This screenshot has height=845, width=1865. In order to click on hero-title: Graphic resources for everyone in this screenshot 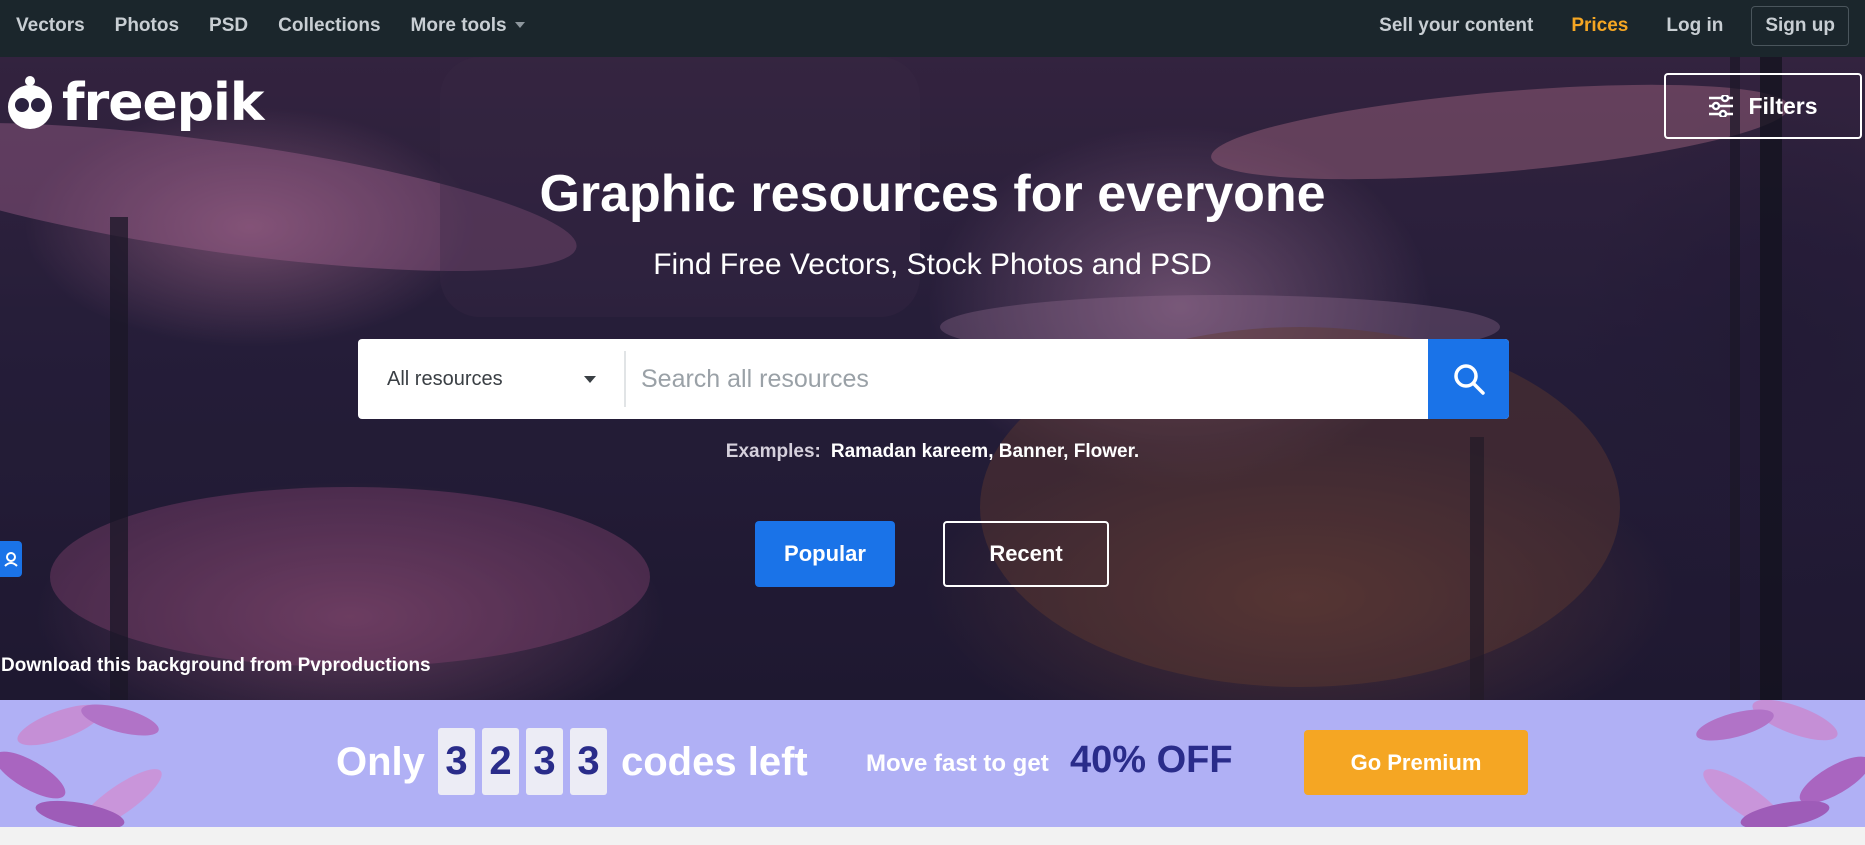, I will do `click(932, 194)`.